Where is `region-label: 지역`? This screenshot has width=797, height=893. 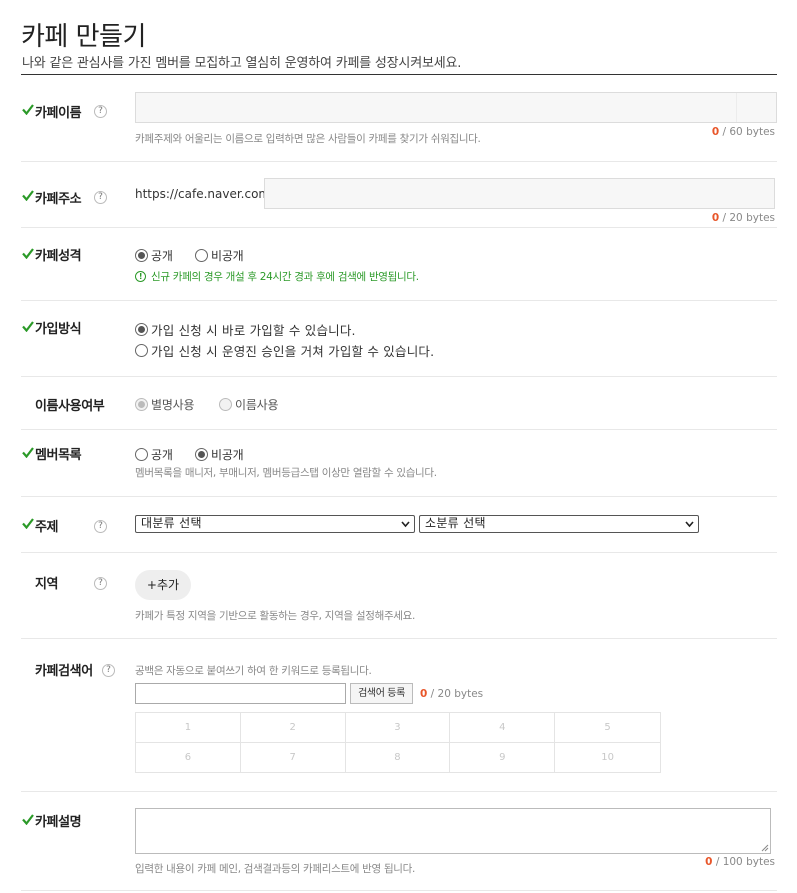 region-label: 지역 is located at coordinates (47, 584).